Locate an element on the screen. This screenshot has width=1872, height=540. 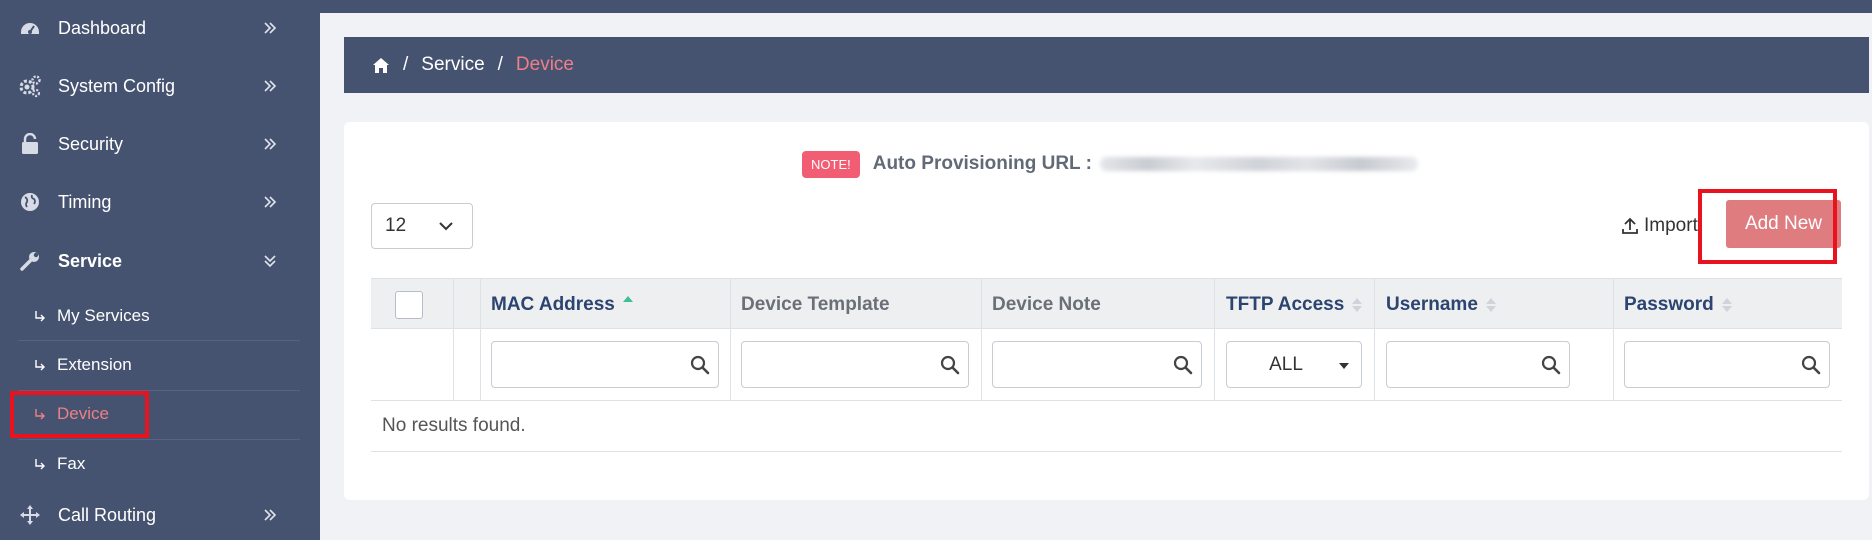
sidebar-item-system-config: System Config is located at coordinates (160, 86).